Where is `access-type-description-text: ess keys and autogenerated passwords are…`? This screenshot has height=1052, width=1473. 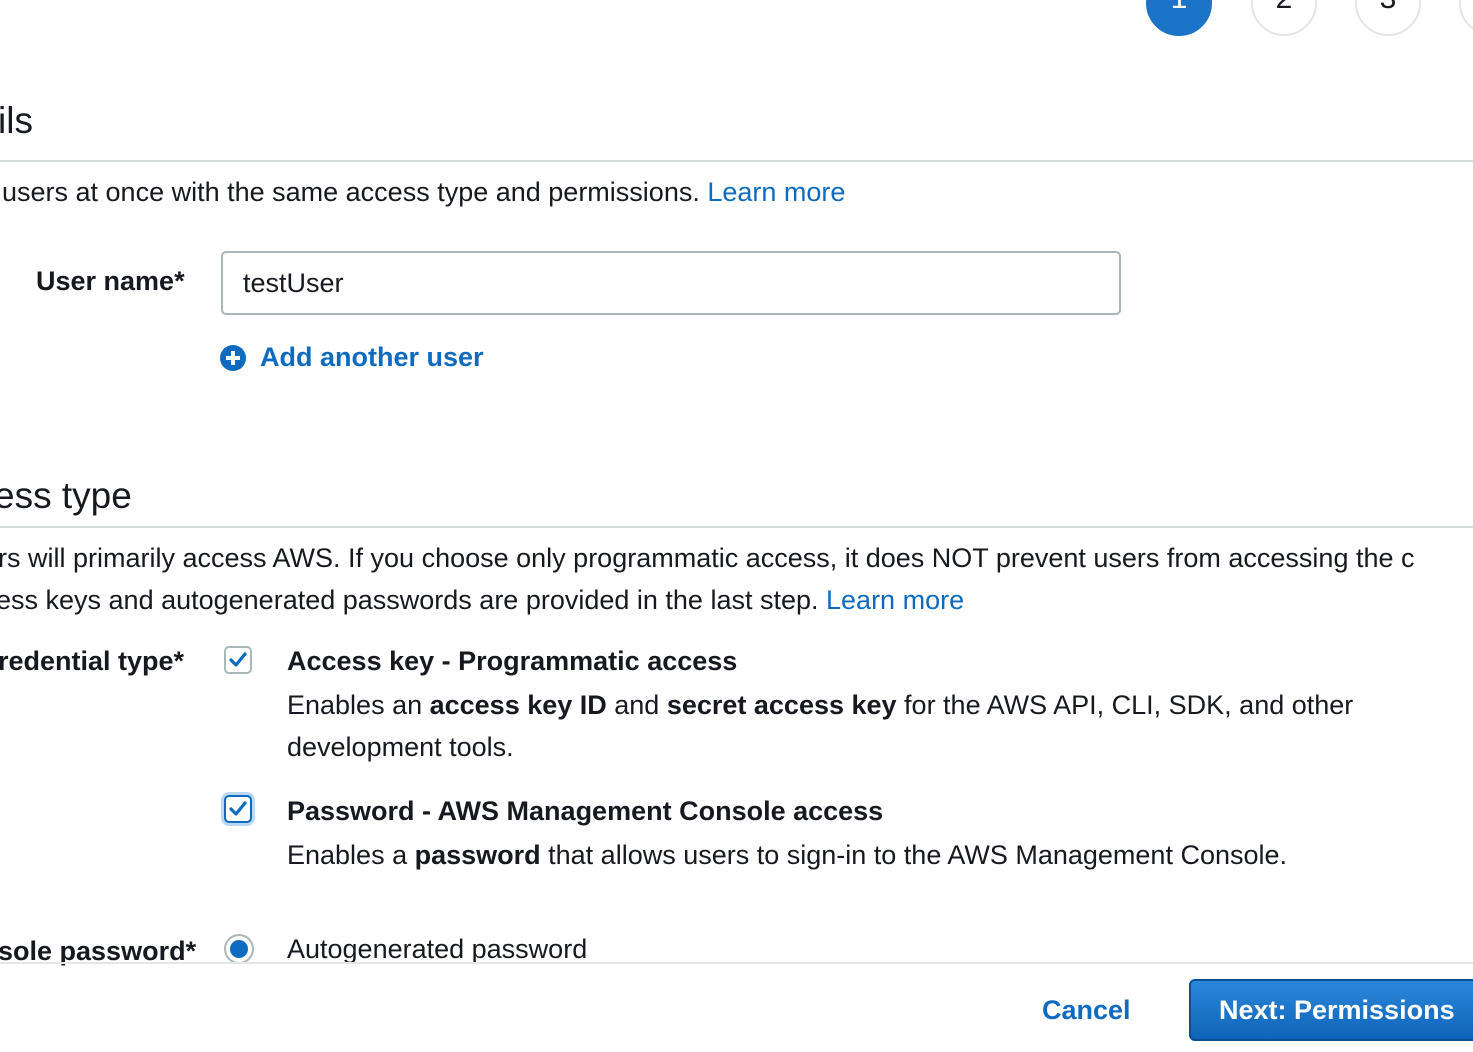 access-type-description-text: ess keys and autogenerated passwords are… is located at coordinates (409, 600).